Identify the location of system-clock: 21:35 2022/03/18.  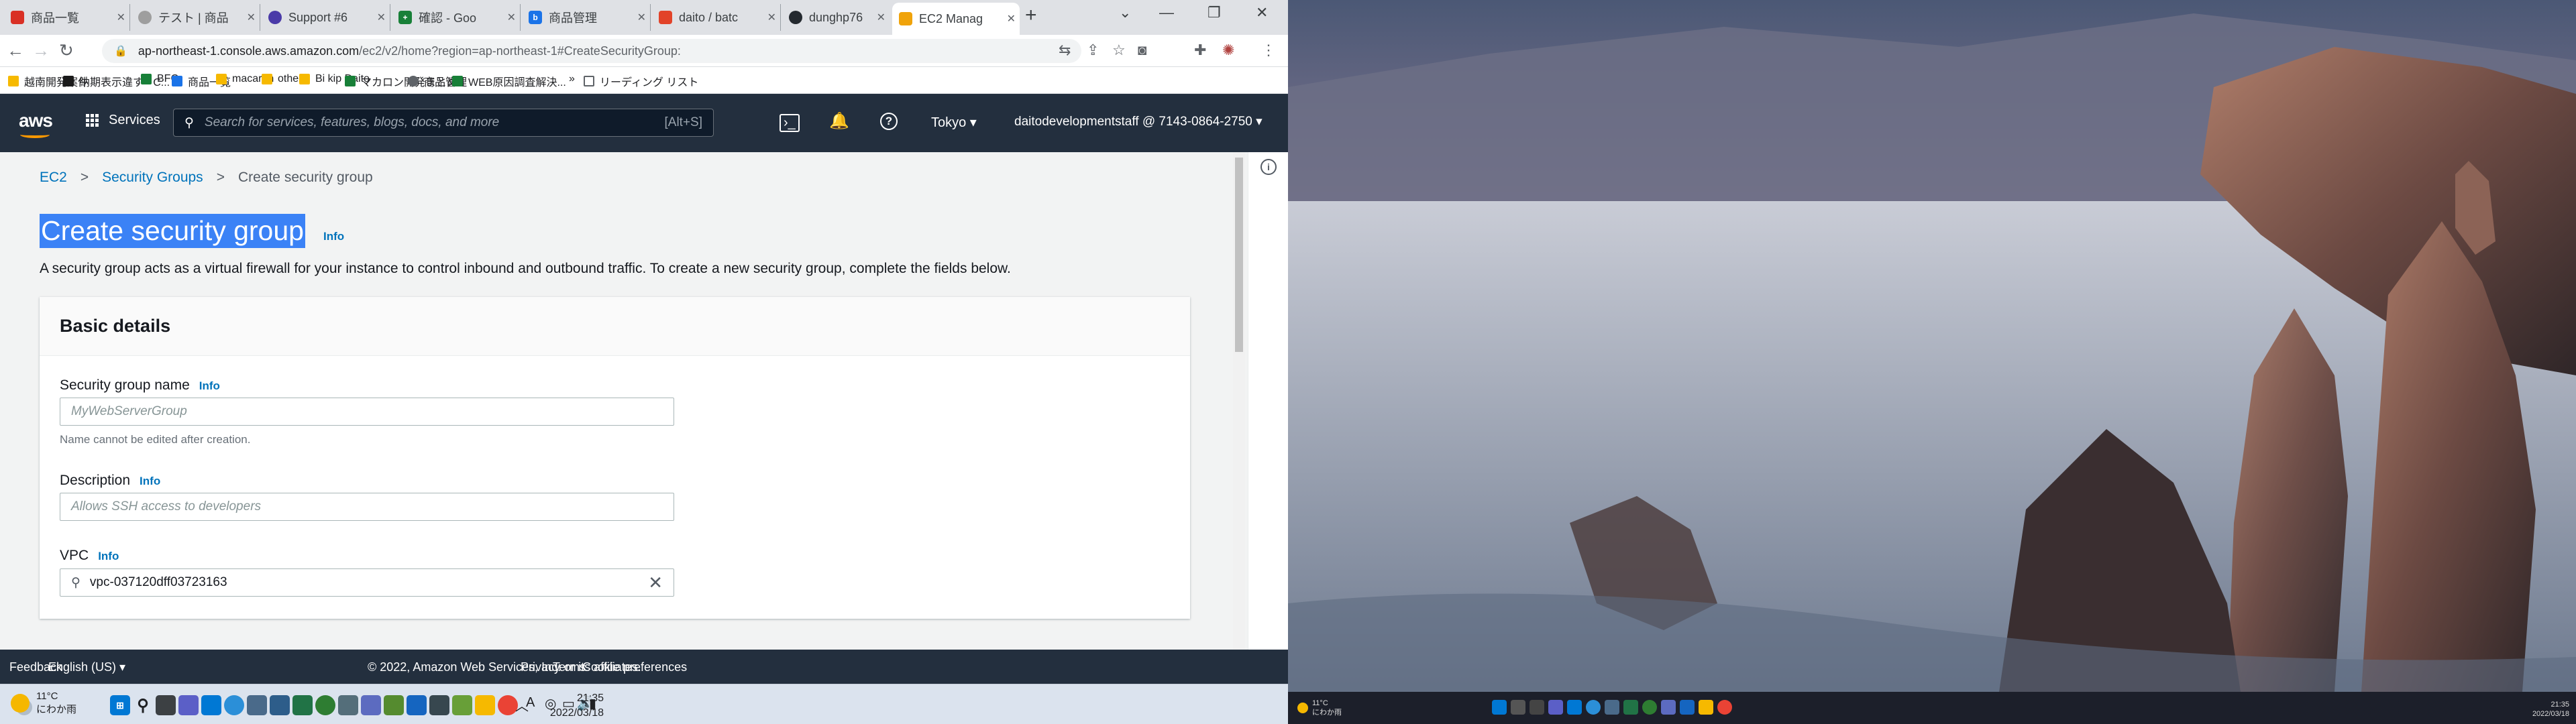
(577, 706).